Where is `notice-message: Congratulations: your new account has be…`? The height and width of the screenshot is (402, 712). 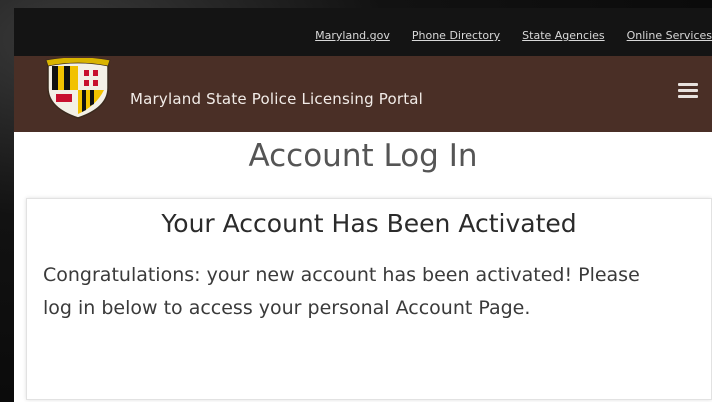 notice-message: Congratulations: your new account has be… is located at coordinates (341, 291).